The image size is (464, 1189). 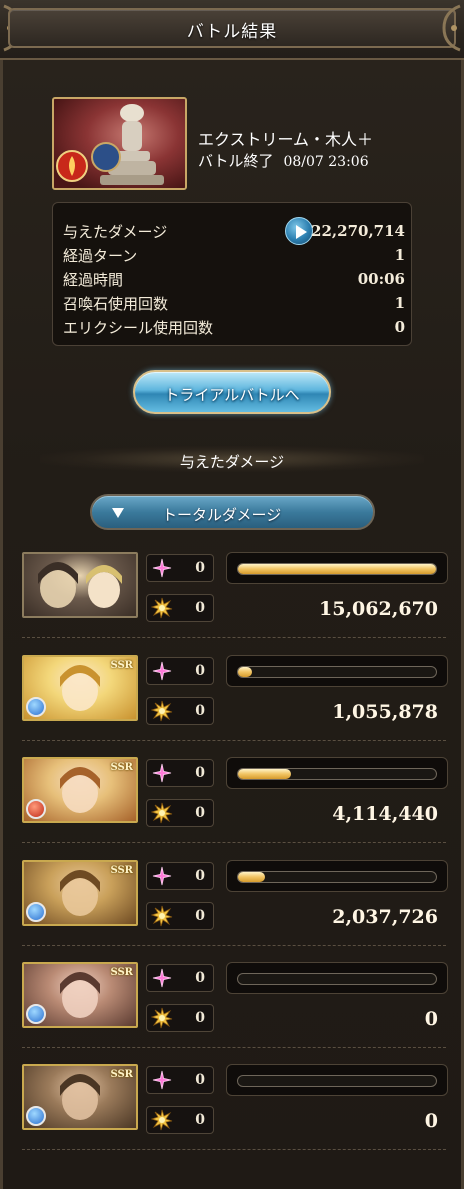 I want to click on page-title: バトル結果, so click(x=232, y=32).